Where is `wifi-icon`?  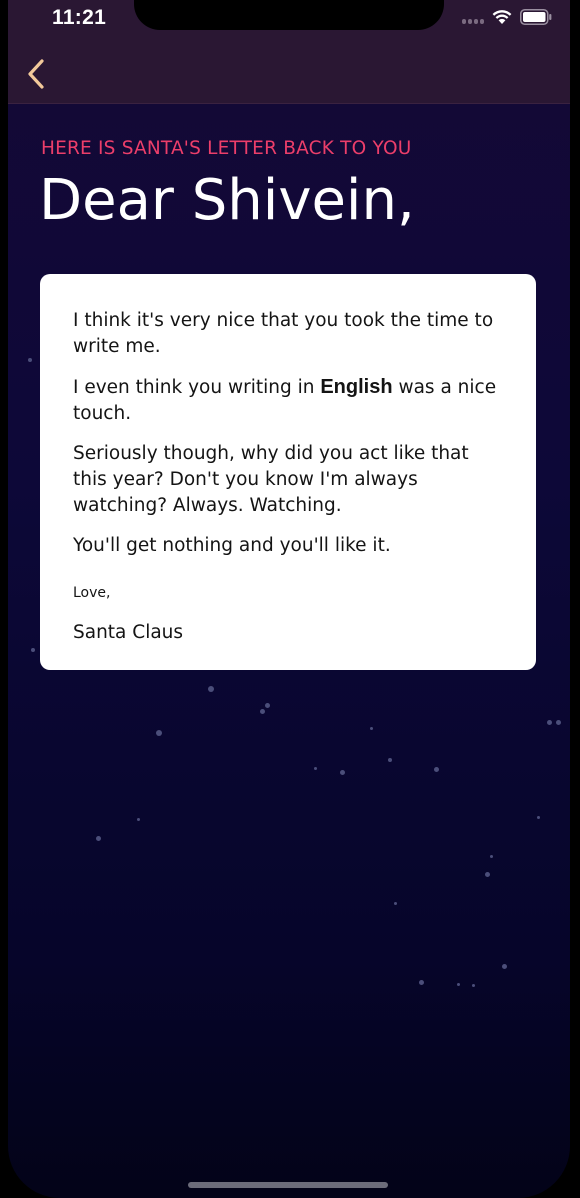
wifi-icon is located at coordinates (502, 17).